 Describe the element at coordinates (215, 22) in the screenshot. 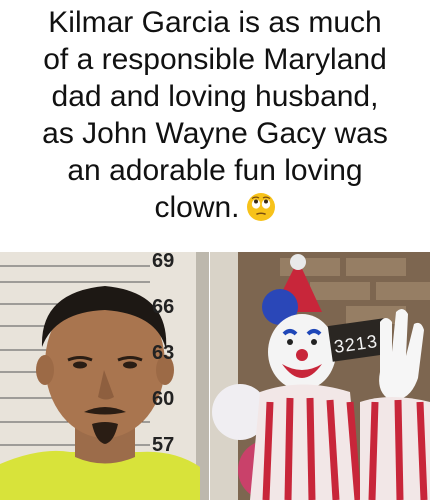

I see `caption-line-1: Kilmar Garcia is as much` at that location.